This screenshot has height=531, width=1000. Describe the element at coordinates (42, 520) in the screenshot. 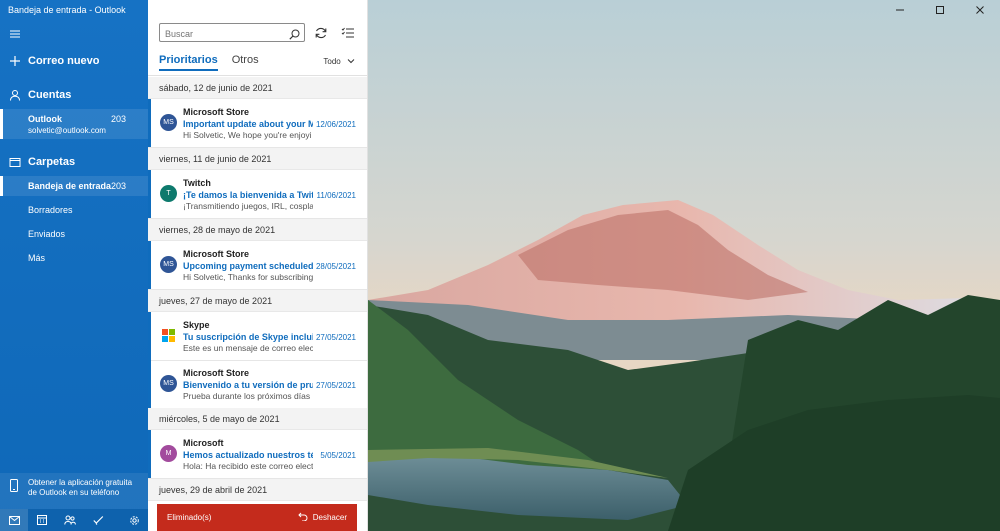

I see `calendar-icon` at that location.